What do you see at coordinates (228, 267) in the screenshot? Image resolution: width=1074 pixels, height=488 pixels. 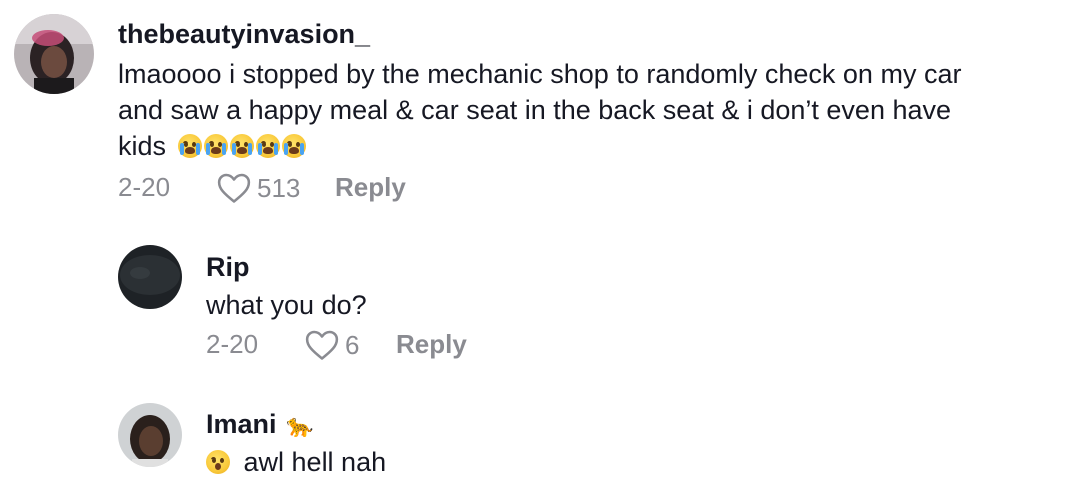 I see `username: Rip` at bounding box center [228, 267].